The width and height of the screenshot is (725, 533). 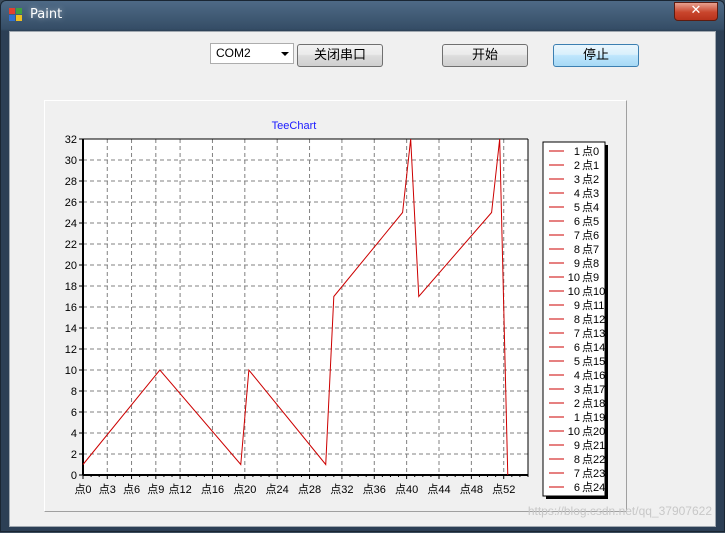 I want to click on legend-label: 点11, so click(x=593, y=305).